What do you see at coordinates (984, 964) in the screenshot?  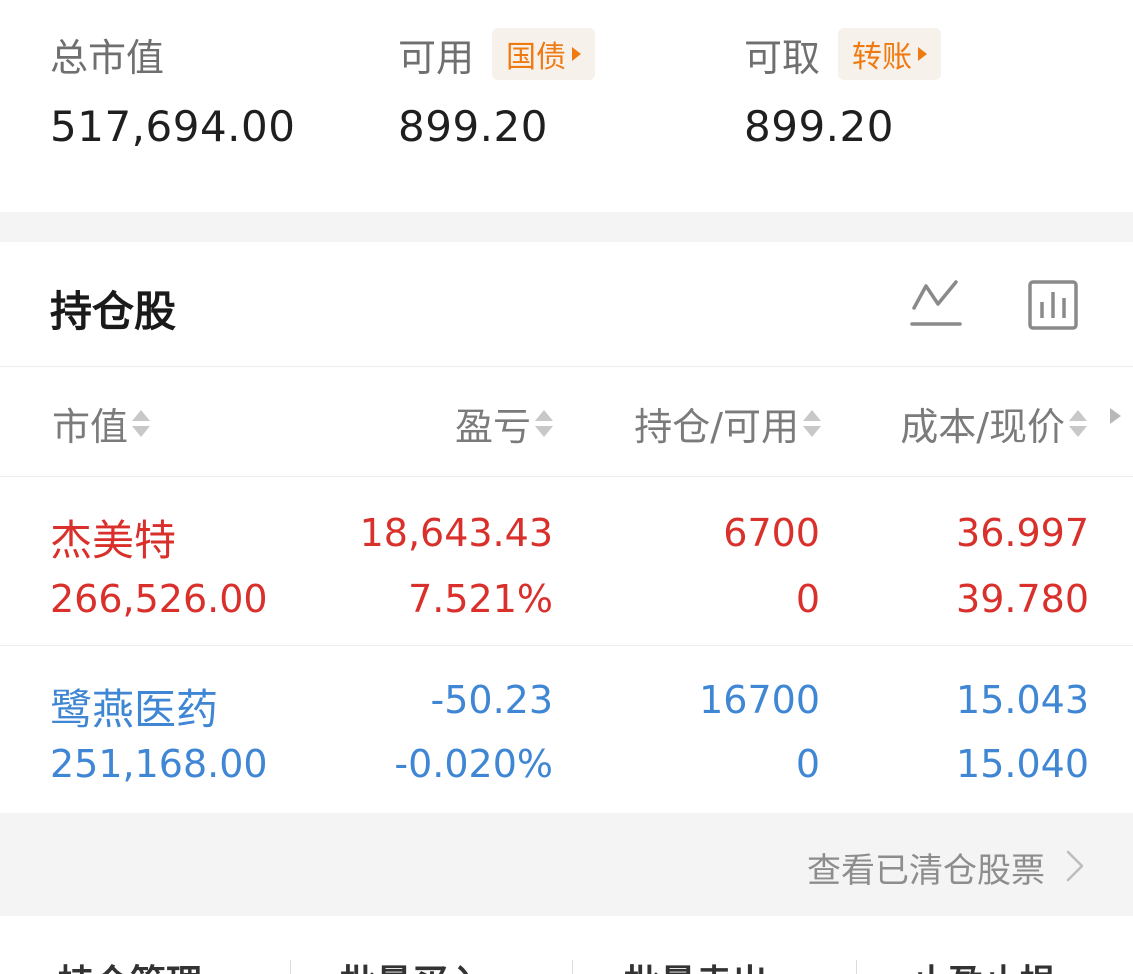 I see `stop-profit-loss-button: 止盈止损` at bounding box center [984, 964].